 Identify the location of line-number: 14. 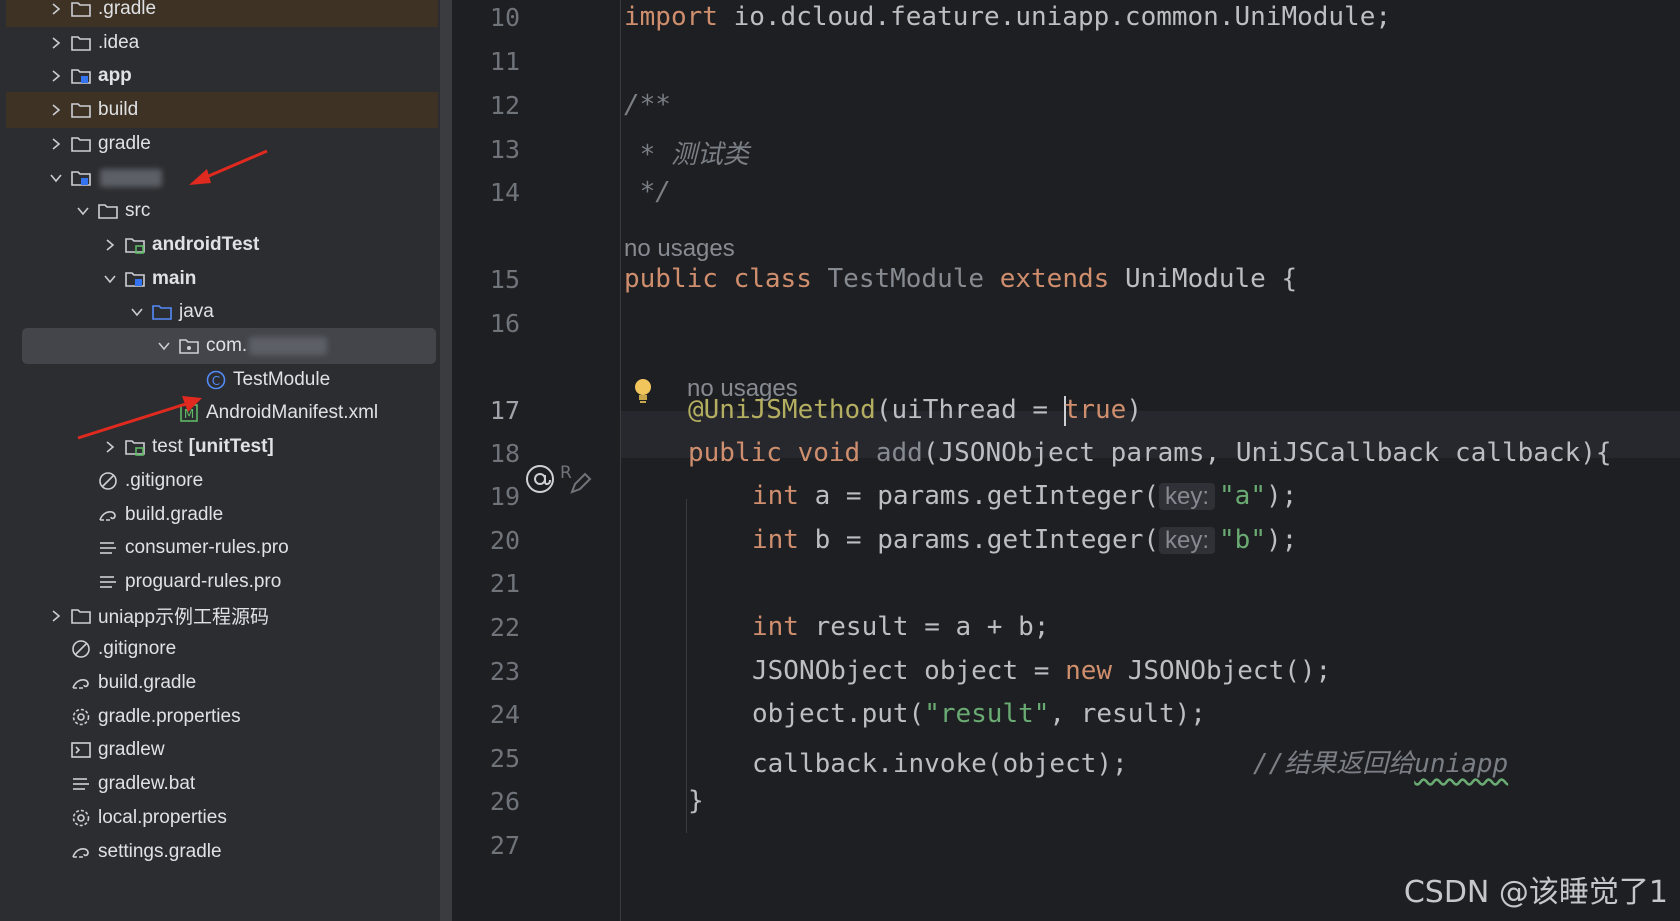
(504, 192).